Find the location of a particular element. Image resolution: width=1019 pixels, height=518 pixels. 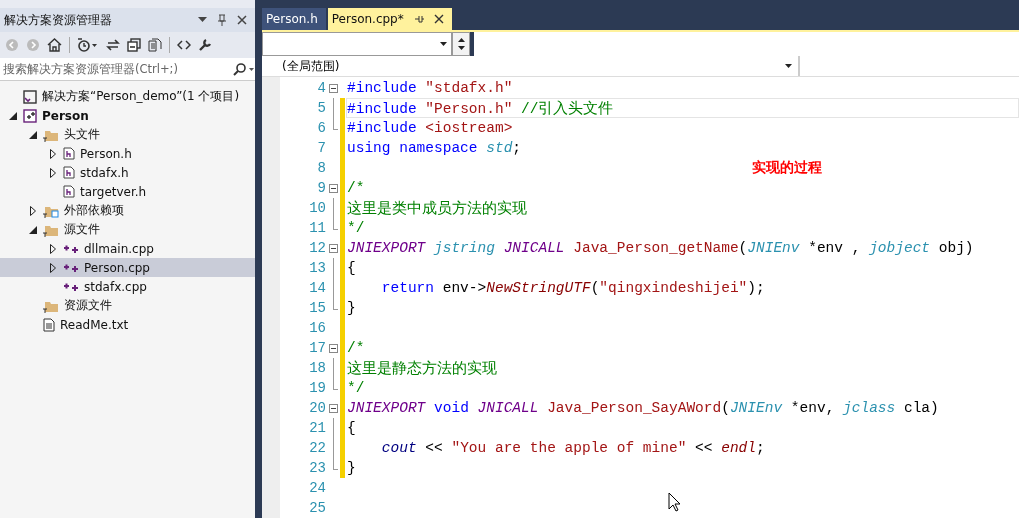

pages-icon is located at coordinates (155, 45).